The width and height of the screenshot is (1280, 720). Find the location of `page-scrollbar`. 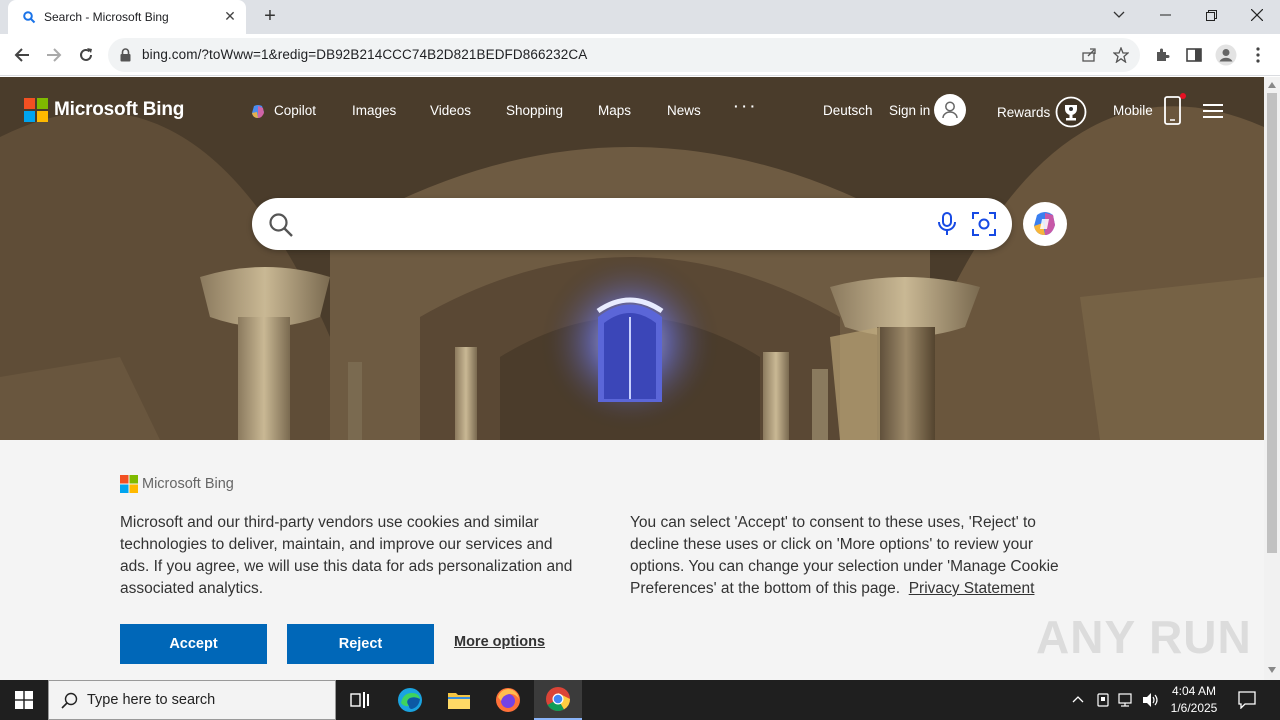

page-scrollbar is located at coordinates (1272, 378).